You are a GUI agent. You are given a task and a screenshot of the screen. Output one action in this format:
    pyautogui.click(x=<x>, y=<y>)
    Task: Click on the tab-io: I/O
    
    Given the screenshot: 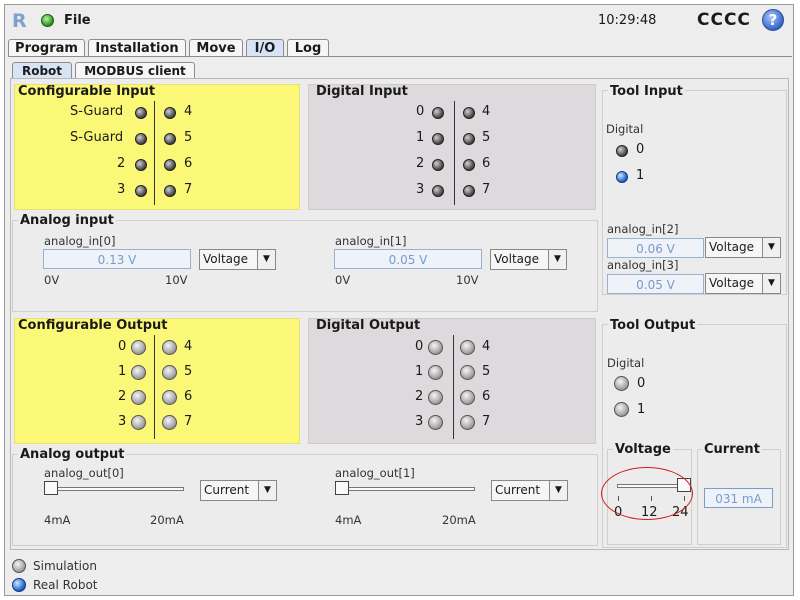 What is the action you would take?
    pyautogui.click(x=265, y=47)
    